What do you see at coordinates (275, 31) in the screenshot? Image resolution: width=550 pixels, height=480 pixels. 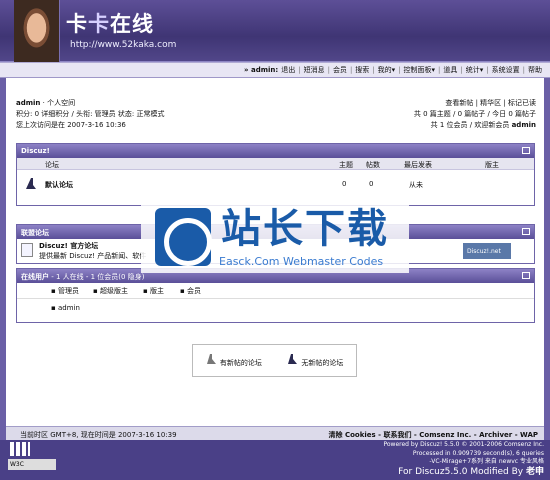 I see `site-header: 卡卡在线 http://www.52kaka.com` at bounding box center [275, 31].